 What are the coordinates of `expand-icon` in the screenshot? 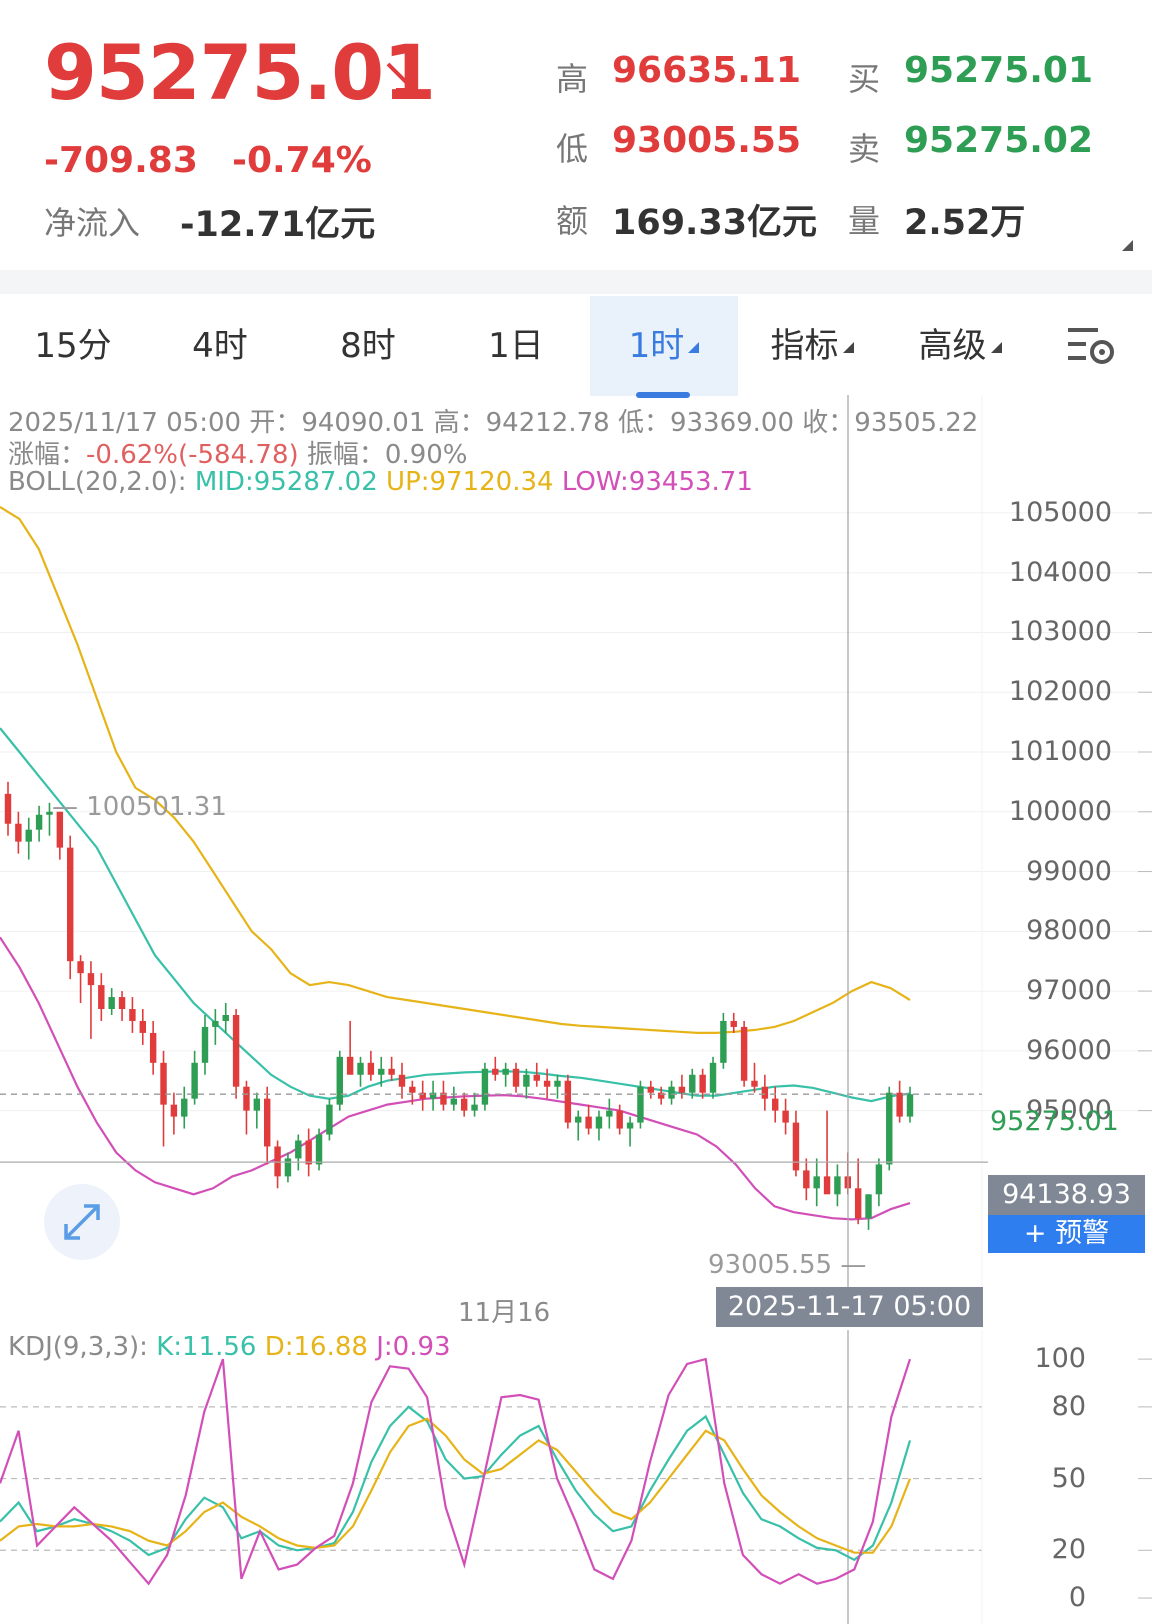 It's located at (82, 1222).